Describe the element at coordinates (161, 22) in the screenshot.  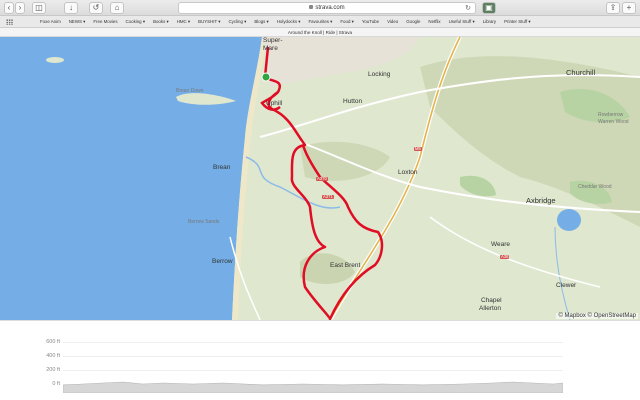
I see `bookmark-item: Books ▾` at that location.